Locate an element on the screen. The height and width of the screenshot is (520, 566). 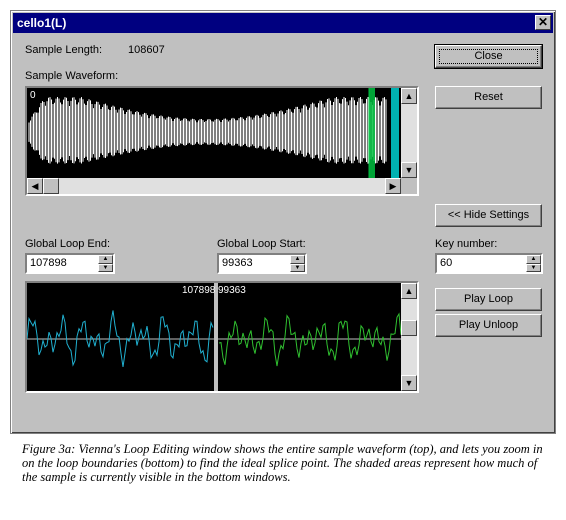
loop-end-field: 107898 ▲ ▼ is located at coordinates (70, 263).